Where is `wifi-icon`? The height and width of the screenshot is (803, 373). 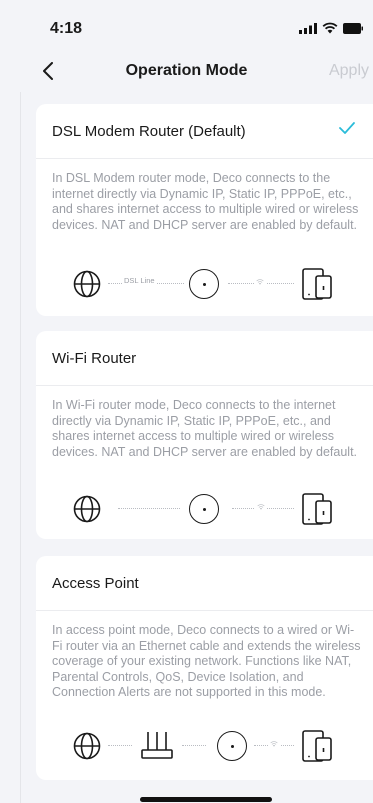 wifi-icon is located at coordinates (330, 28).